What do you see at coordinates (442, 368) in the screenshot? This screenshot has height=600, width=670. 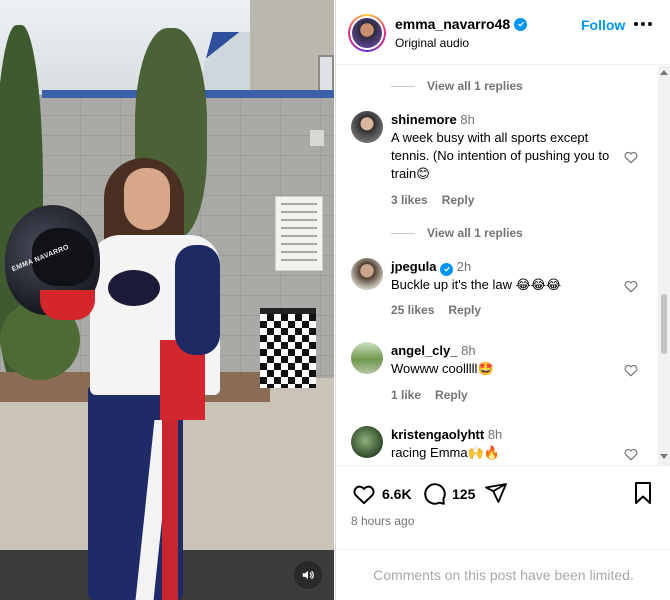 I see `comment-text: Wowww coolllll🤩` at bounding box center [442, 368].